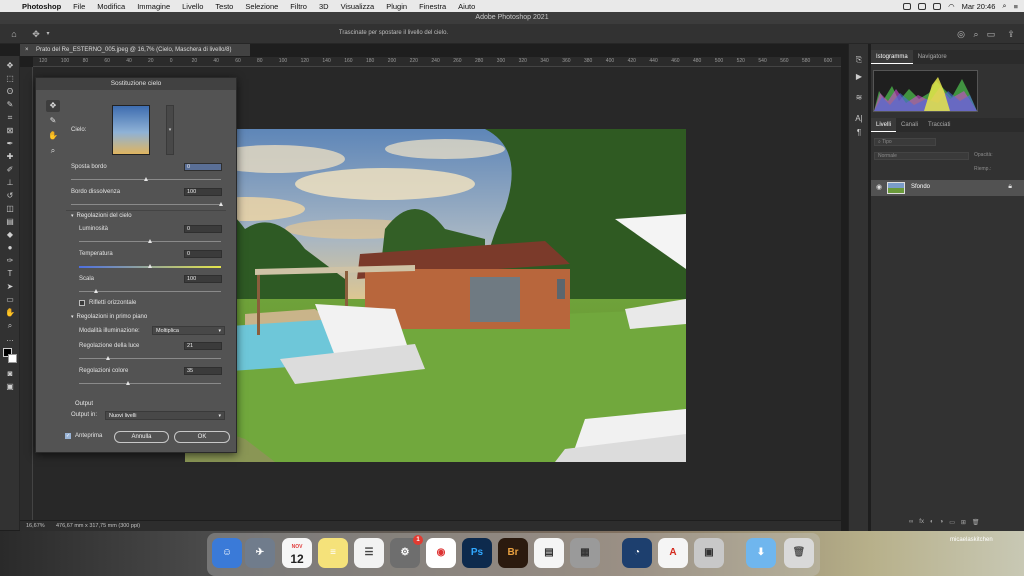 This screenshot has height=576, width=1024. Describe the element at coordinates (170, 130) in the screenshot. I see `sky-preset-dropdown: ▾` at that location.